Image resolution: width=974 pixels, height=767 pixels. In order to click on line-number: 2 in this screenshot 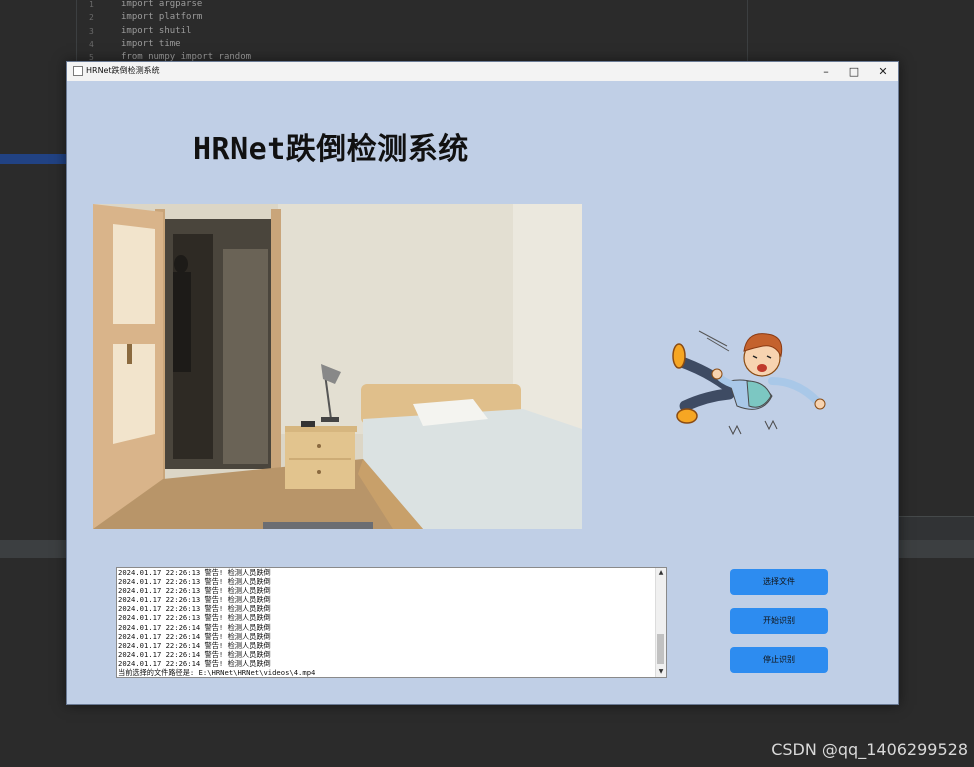, I will do `click(91, 17)`.